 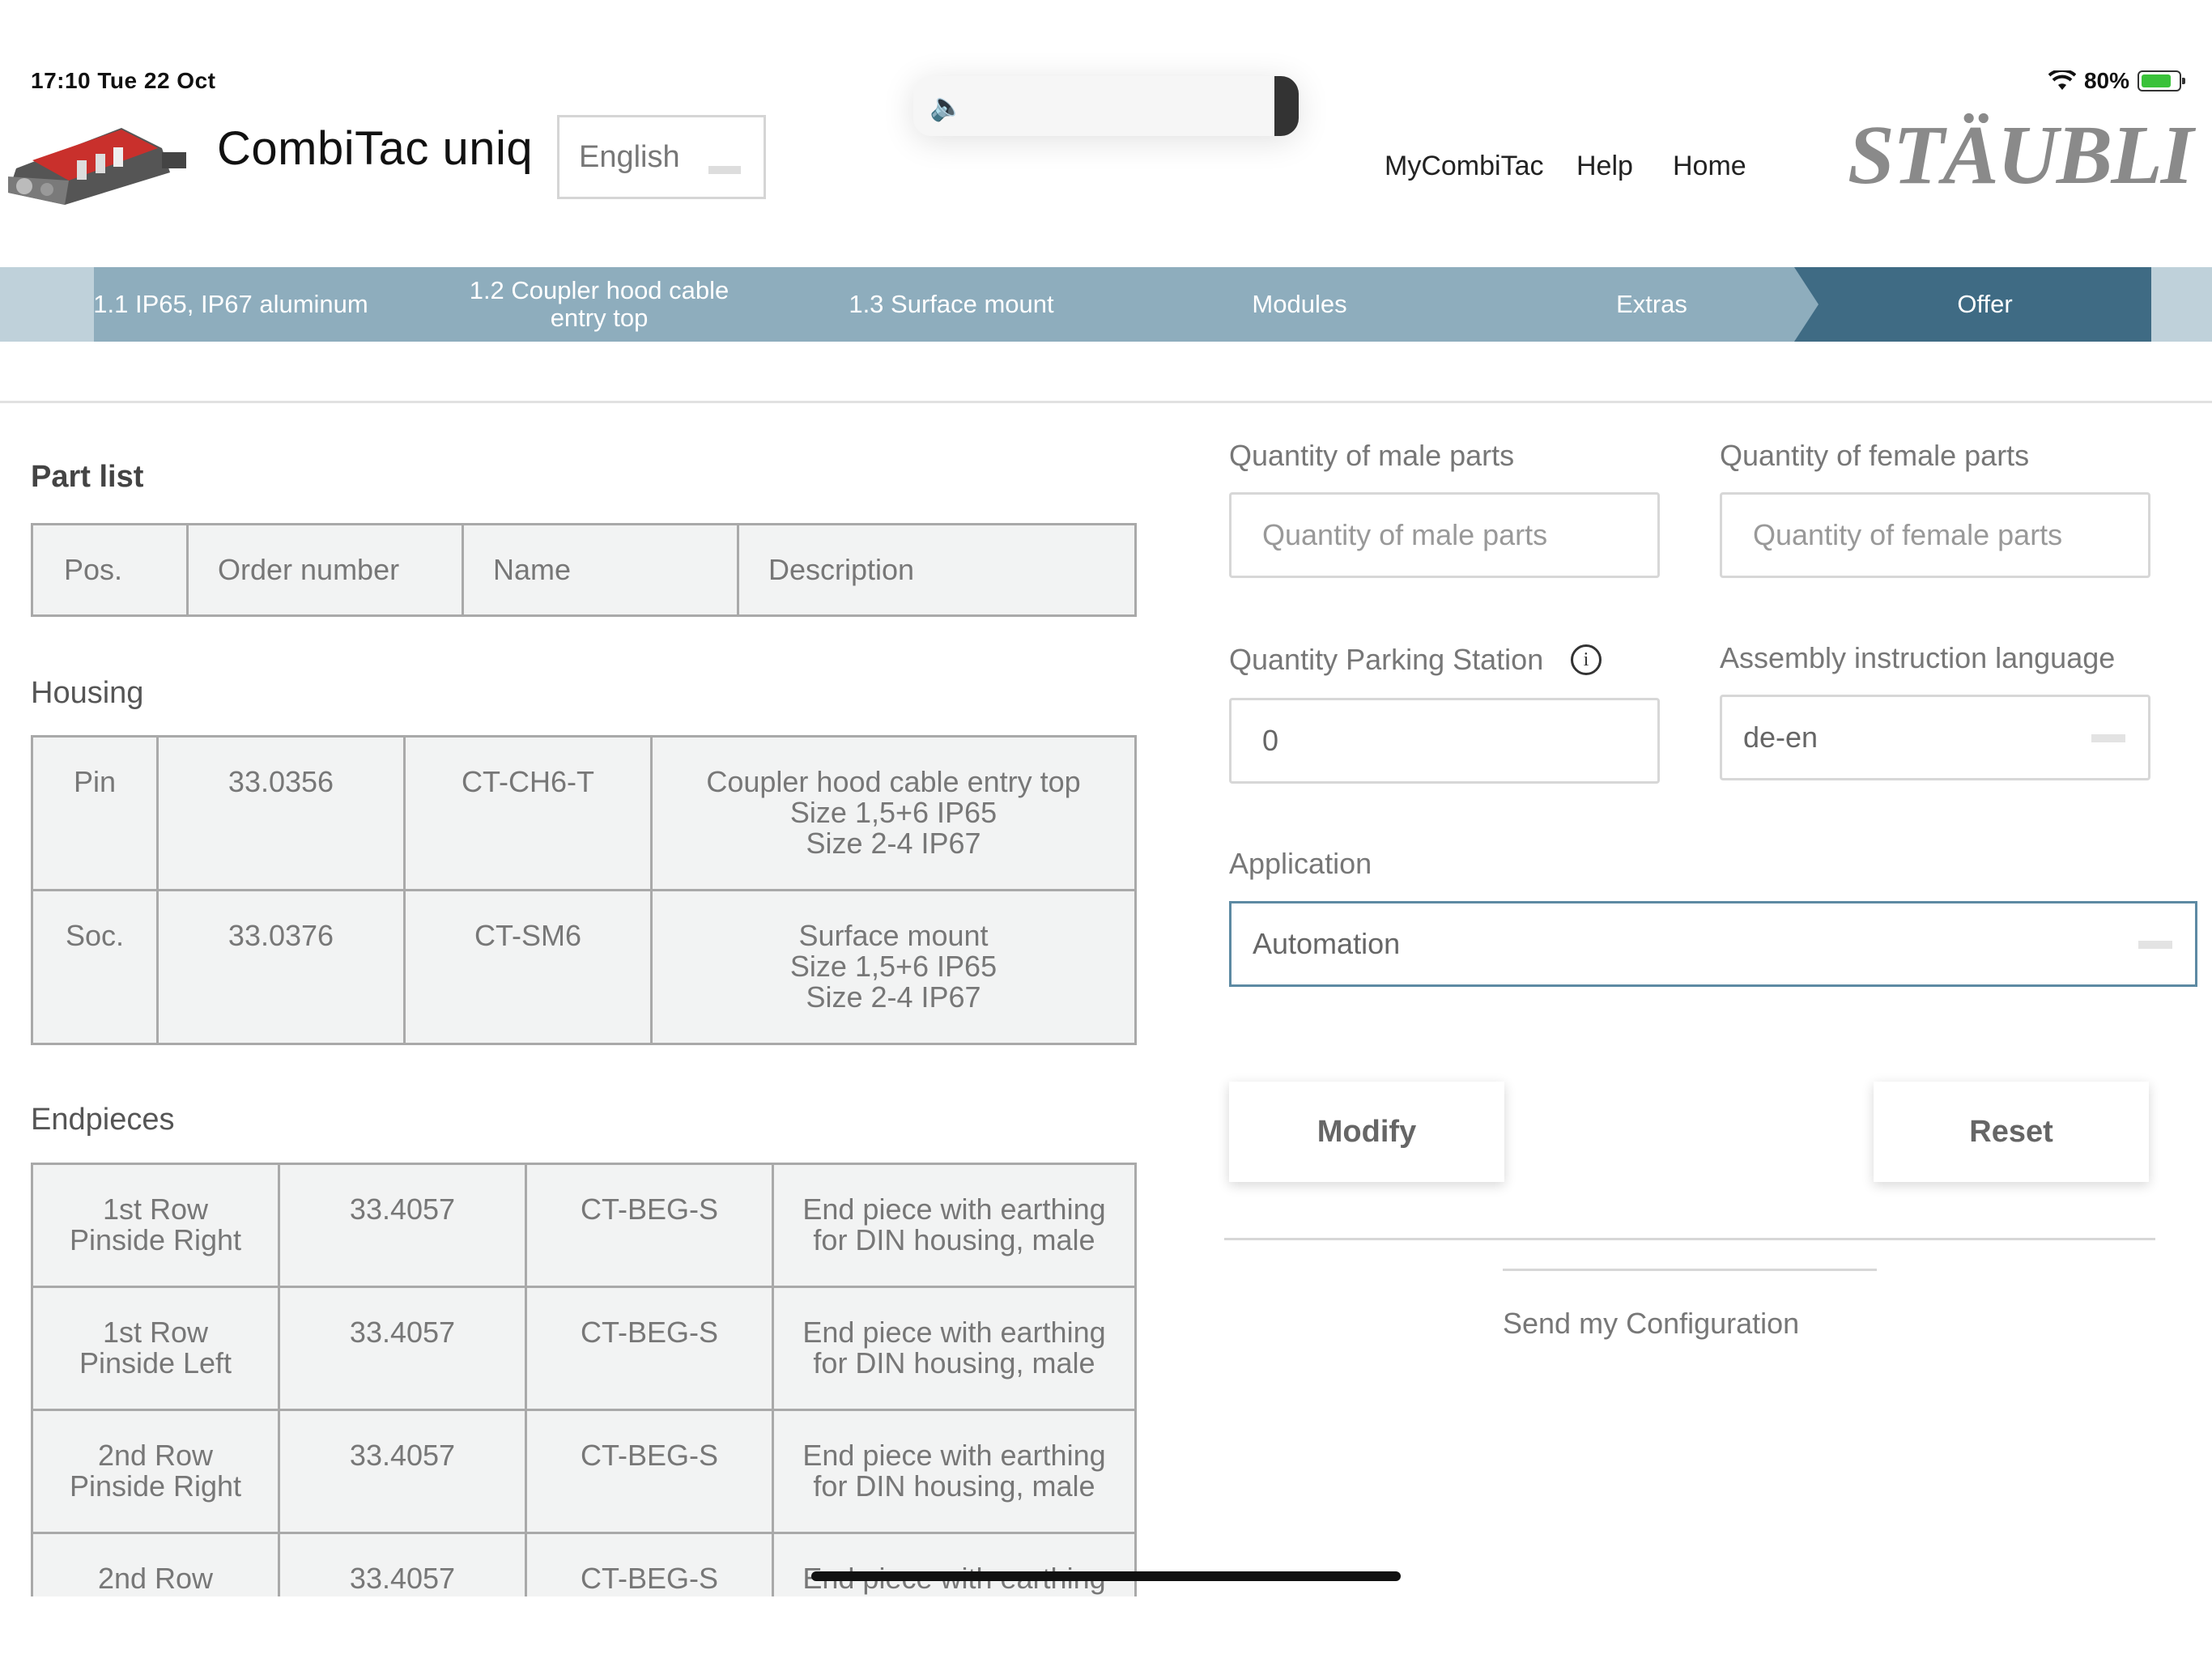 What do you see at coordinates (156, 1225) in the screenshot?
I see `cell-pos: 1st Row Pinside Right` at bounding box center [156, 1225].